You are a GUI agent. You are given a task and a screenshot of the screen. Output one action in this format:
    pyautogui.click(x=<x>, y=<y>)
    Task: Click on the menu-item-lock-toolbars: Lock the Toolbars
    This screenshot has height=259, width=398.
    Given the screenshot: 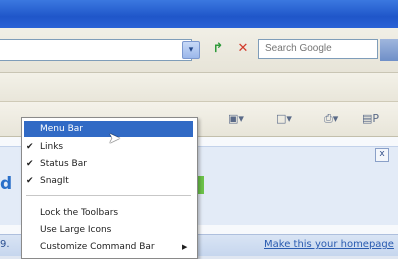 What is the action you would take?
    pyautogui.click(x=108, y=213)
    